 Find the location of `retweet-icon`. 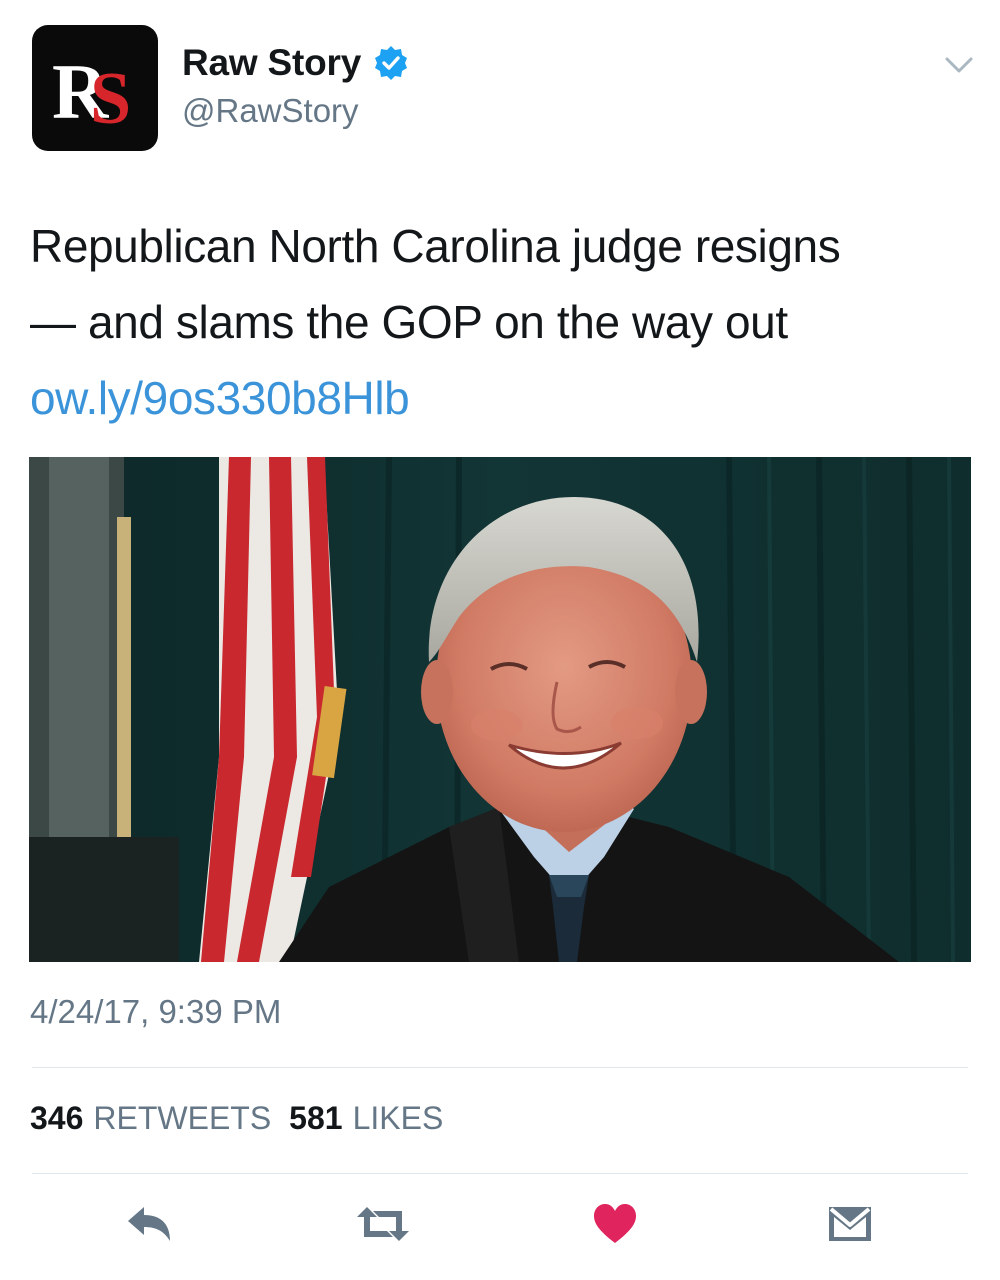

retweet-icon is located at coordinates (383, 1224).